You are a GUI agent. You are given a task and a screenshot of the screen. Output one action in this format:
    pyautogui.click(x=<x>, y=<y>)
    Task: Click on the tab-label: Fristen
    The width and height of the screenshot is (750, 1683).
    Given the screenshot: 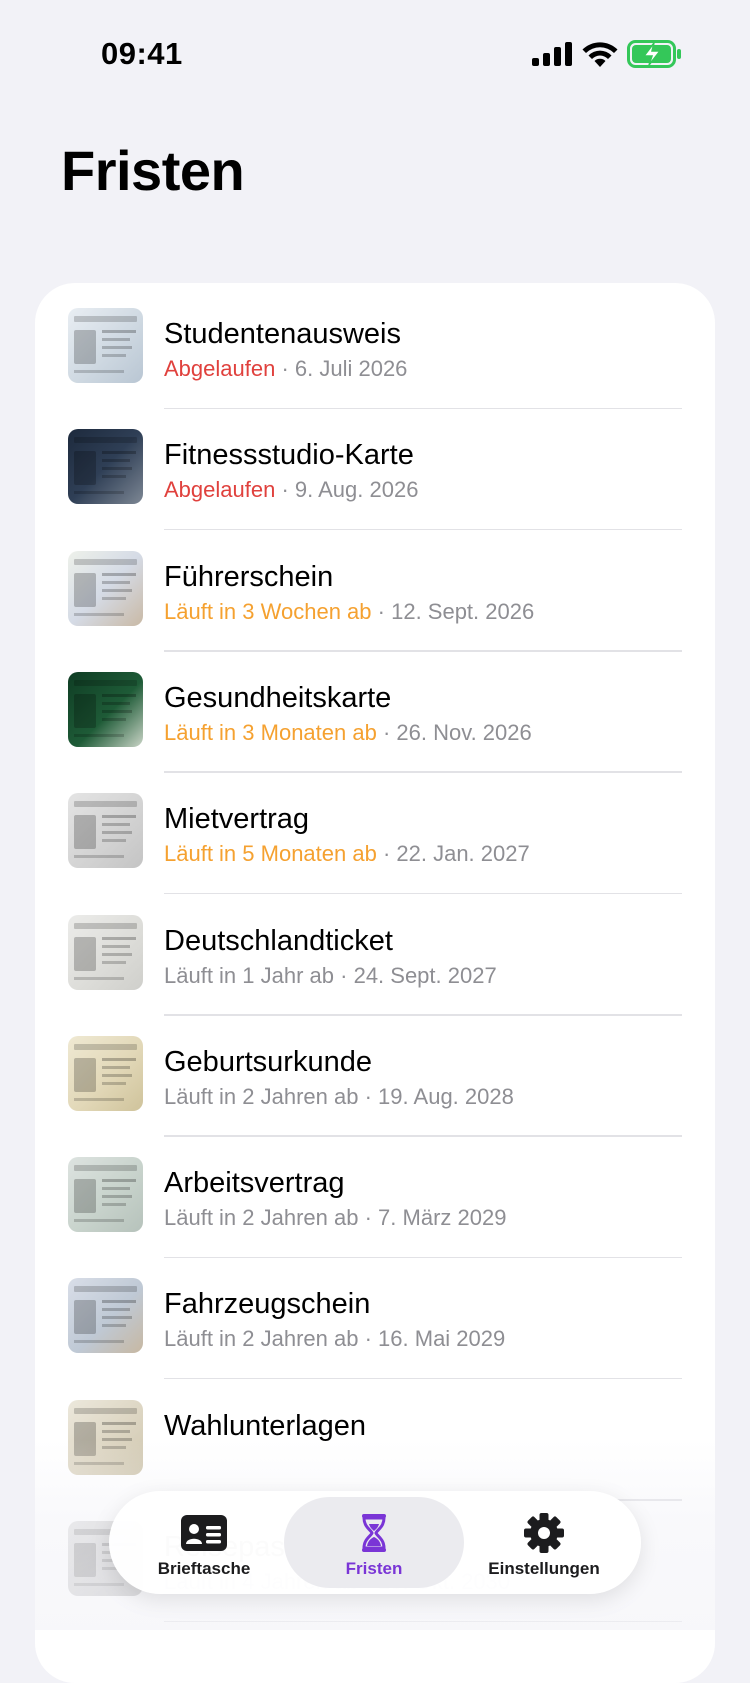 What is the action you would take?
    pyautogui.click(x=374, y=1568)
    